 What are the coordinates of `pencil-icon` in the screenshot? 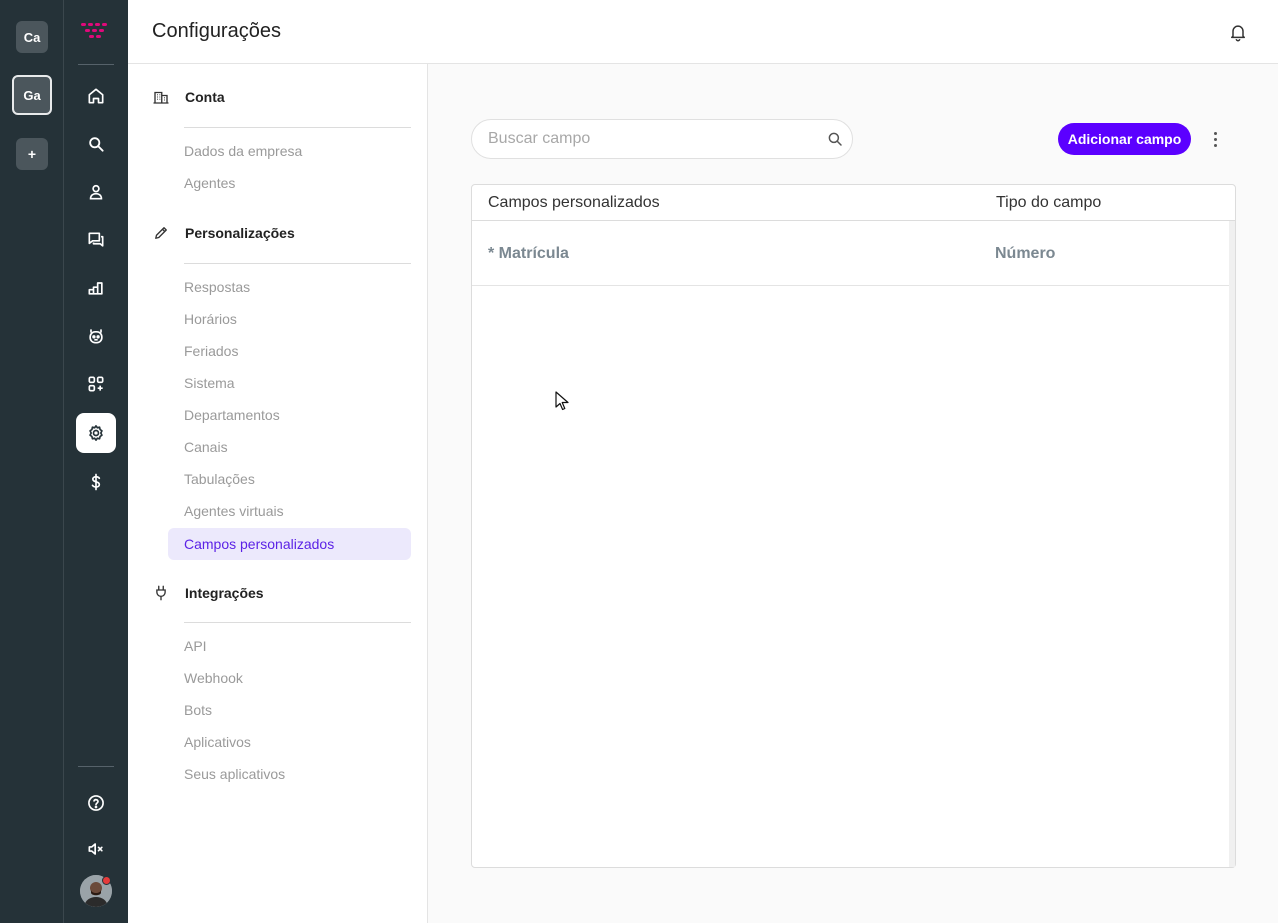 It's located at (161, 233).